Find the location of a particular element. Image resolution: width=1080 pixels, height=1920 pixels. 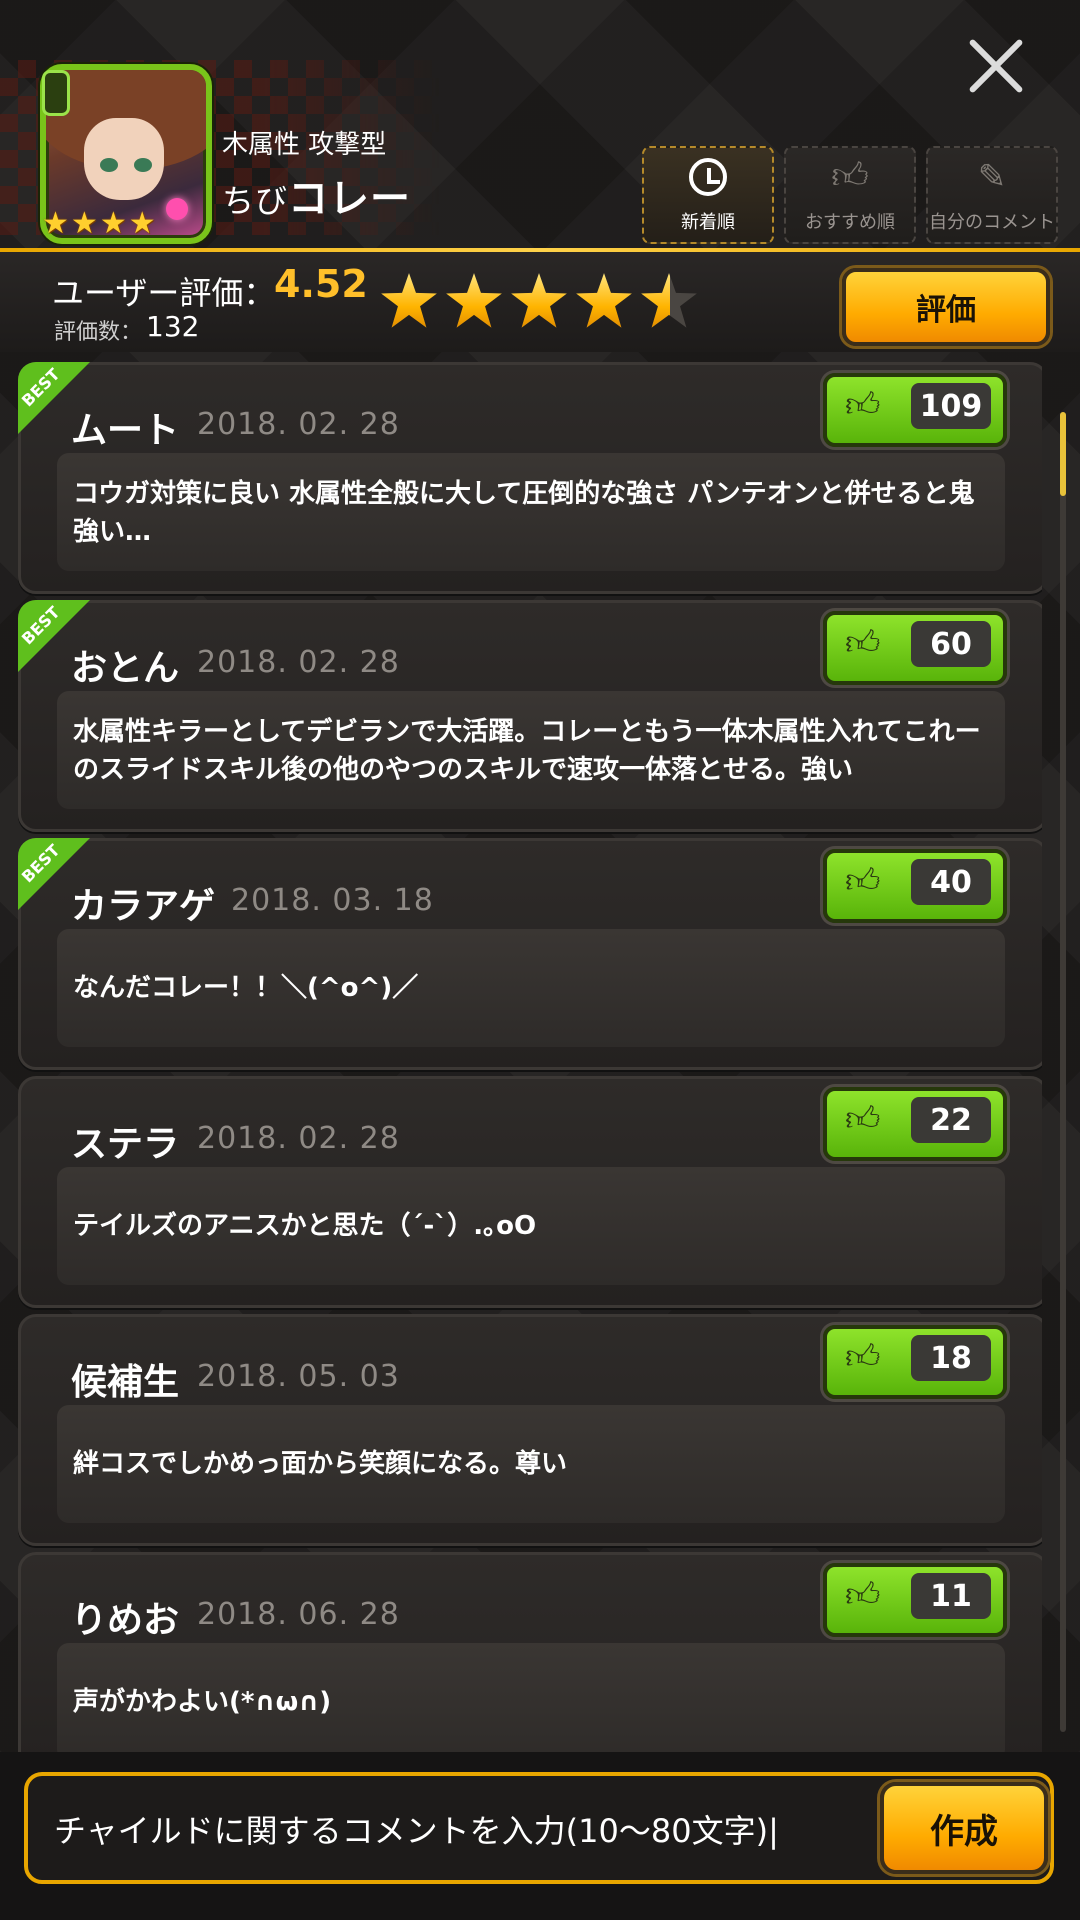

rating-label: ユーザー評価： is located at coordinates (164, 293).